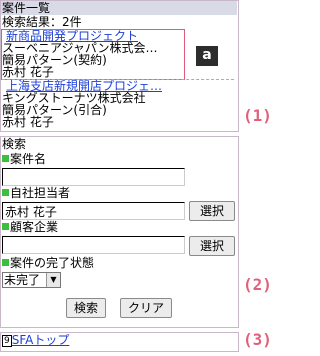  What do you see at coordinates (207, 56) in the screenshot?
I see `annotation-badge: a` at bounding box center [207, 56].